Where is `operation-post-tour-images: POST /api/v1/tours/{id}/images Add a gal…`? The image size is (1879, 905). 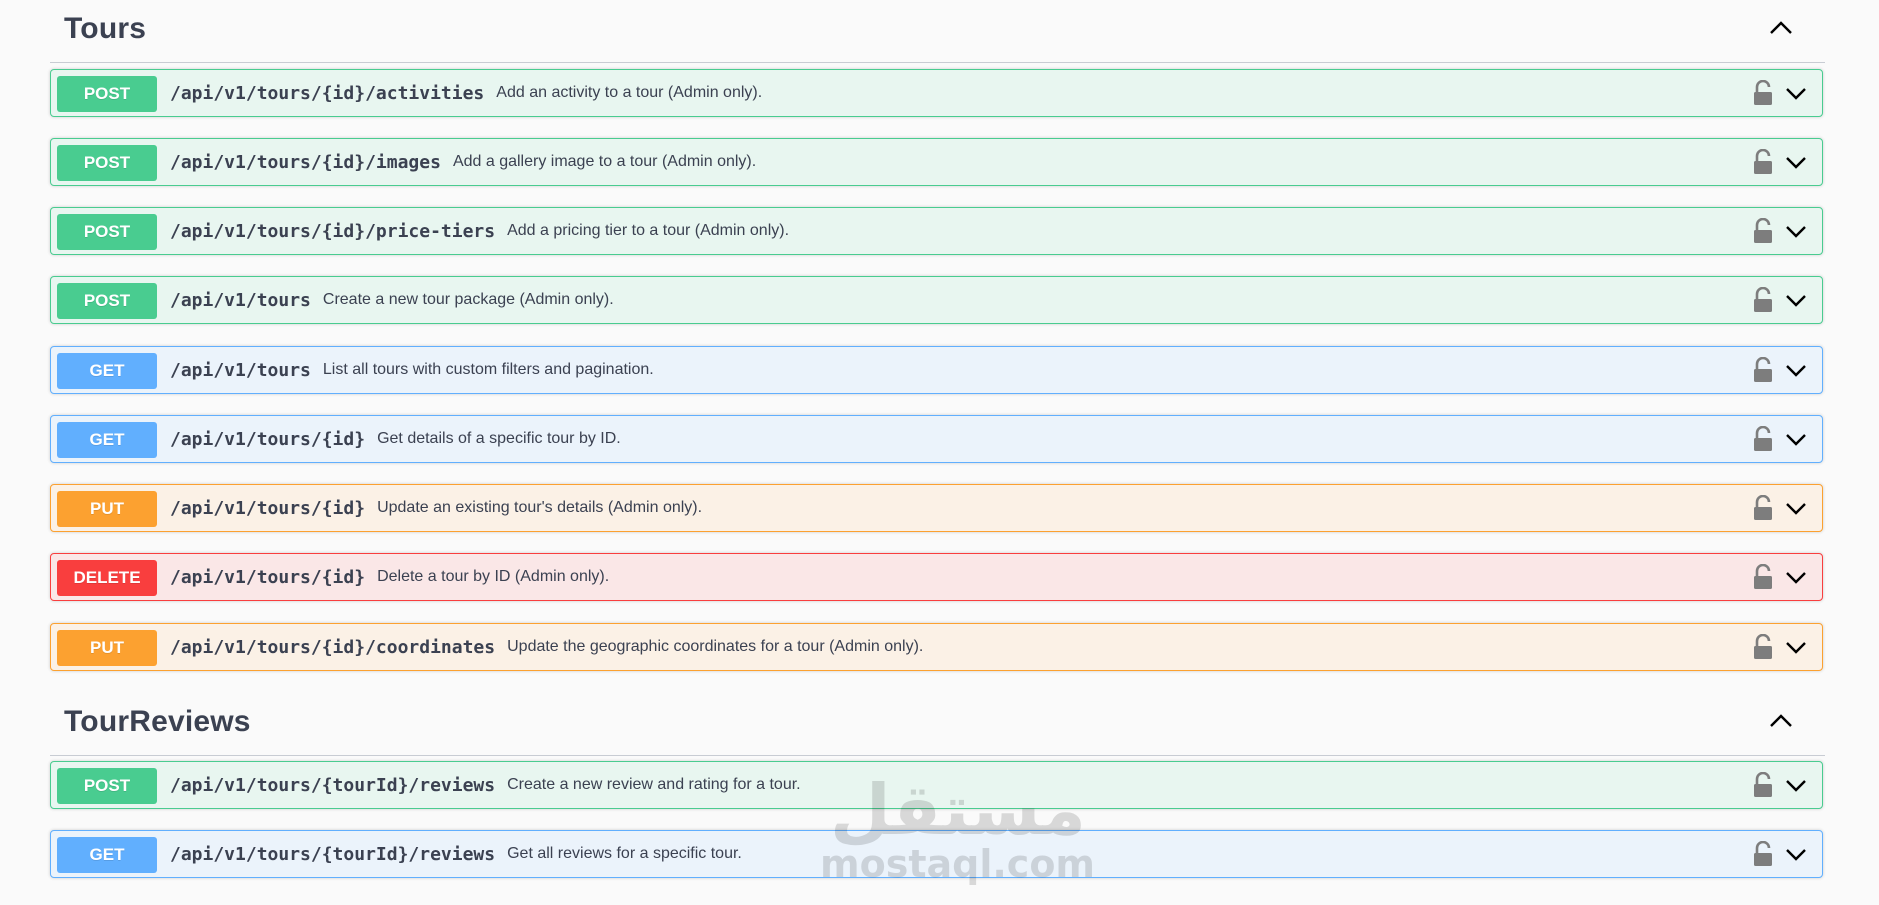 operation-post-tour-images: POST /api/v1/tours/{id}/images Add a gal… is located at coordinates (936, 162).